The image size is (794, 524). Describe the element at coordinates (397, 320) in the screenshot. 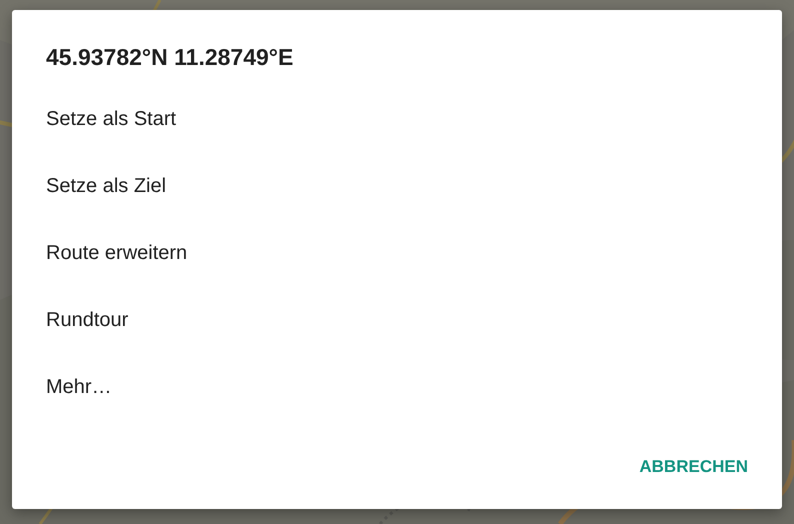

I see `menu-item: Rundtour` at that location.